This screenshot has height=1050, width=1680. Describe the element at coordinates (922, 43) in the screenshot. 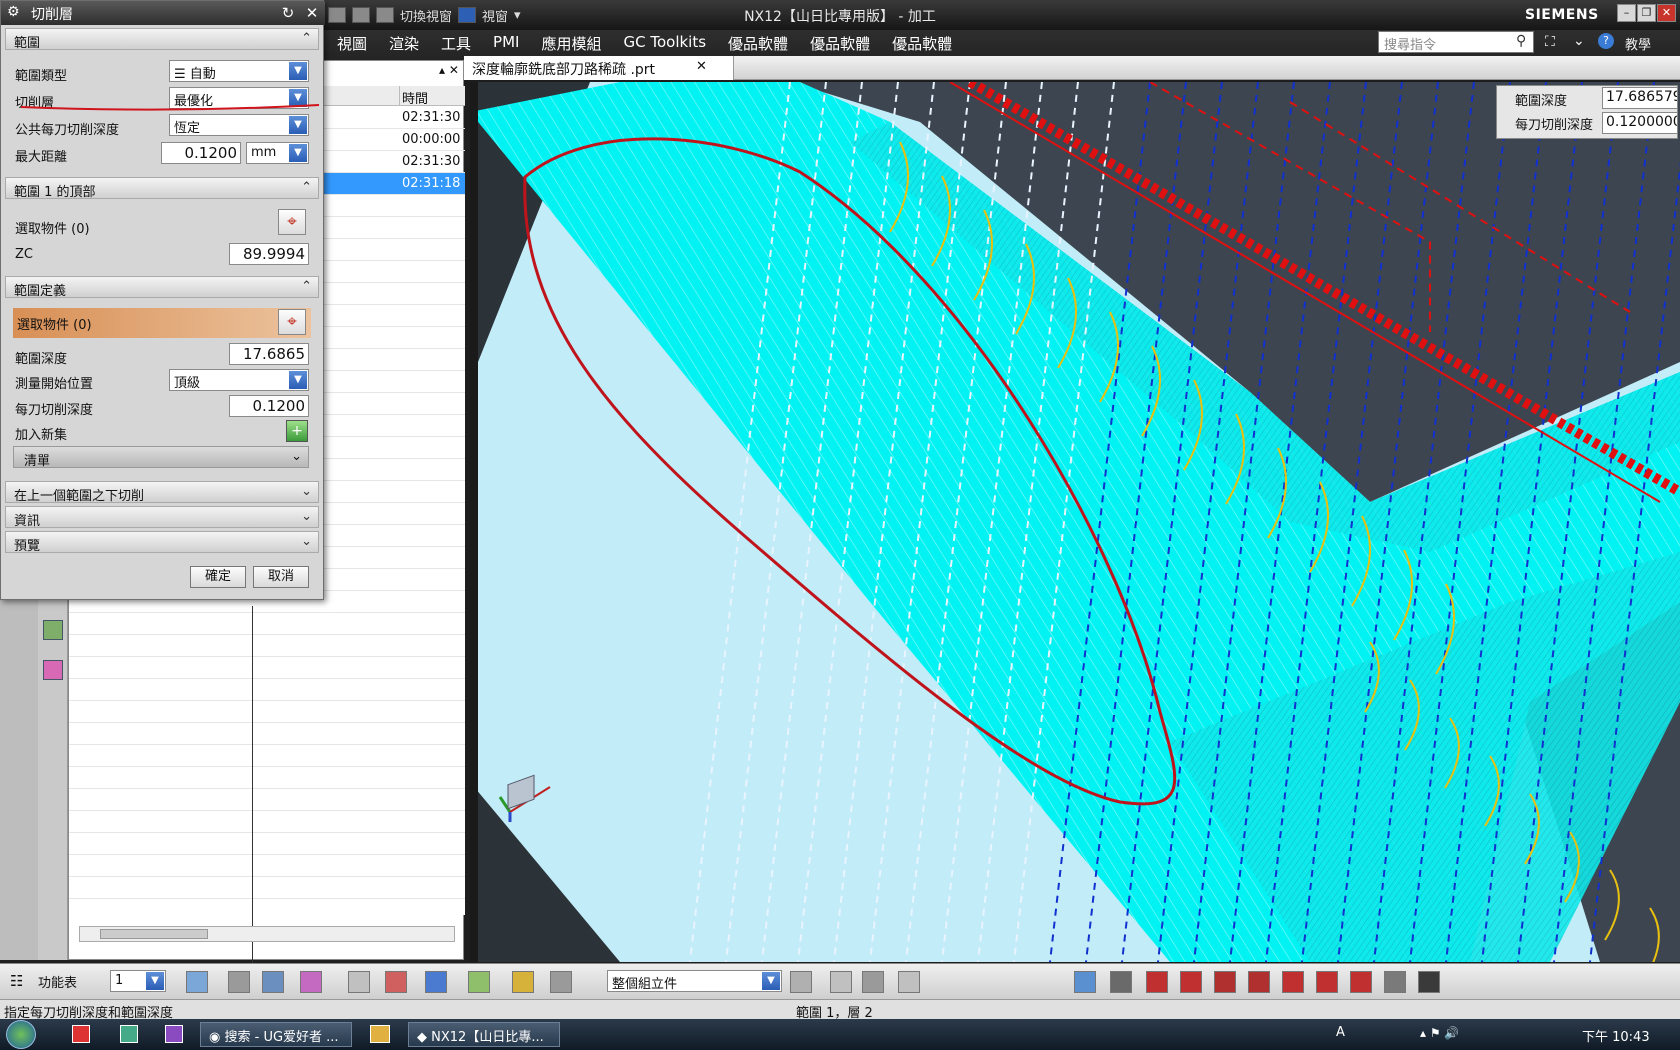

I see `menu-youpin-3: 優品軟體` at that location.